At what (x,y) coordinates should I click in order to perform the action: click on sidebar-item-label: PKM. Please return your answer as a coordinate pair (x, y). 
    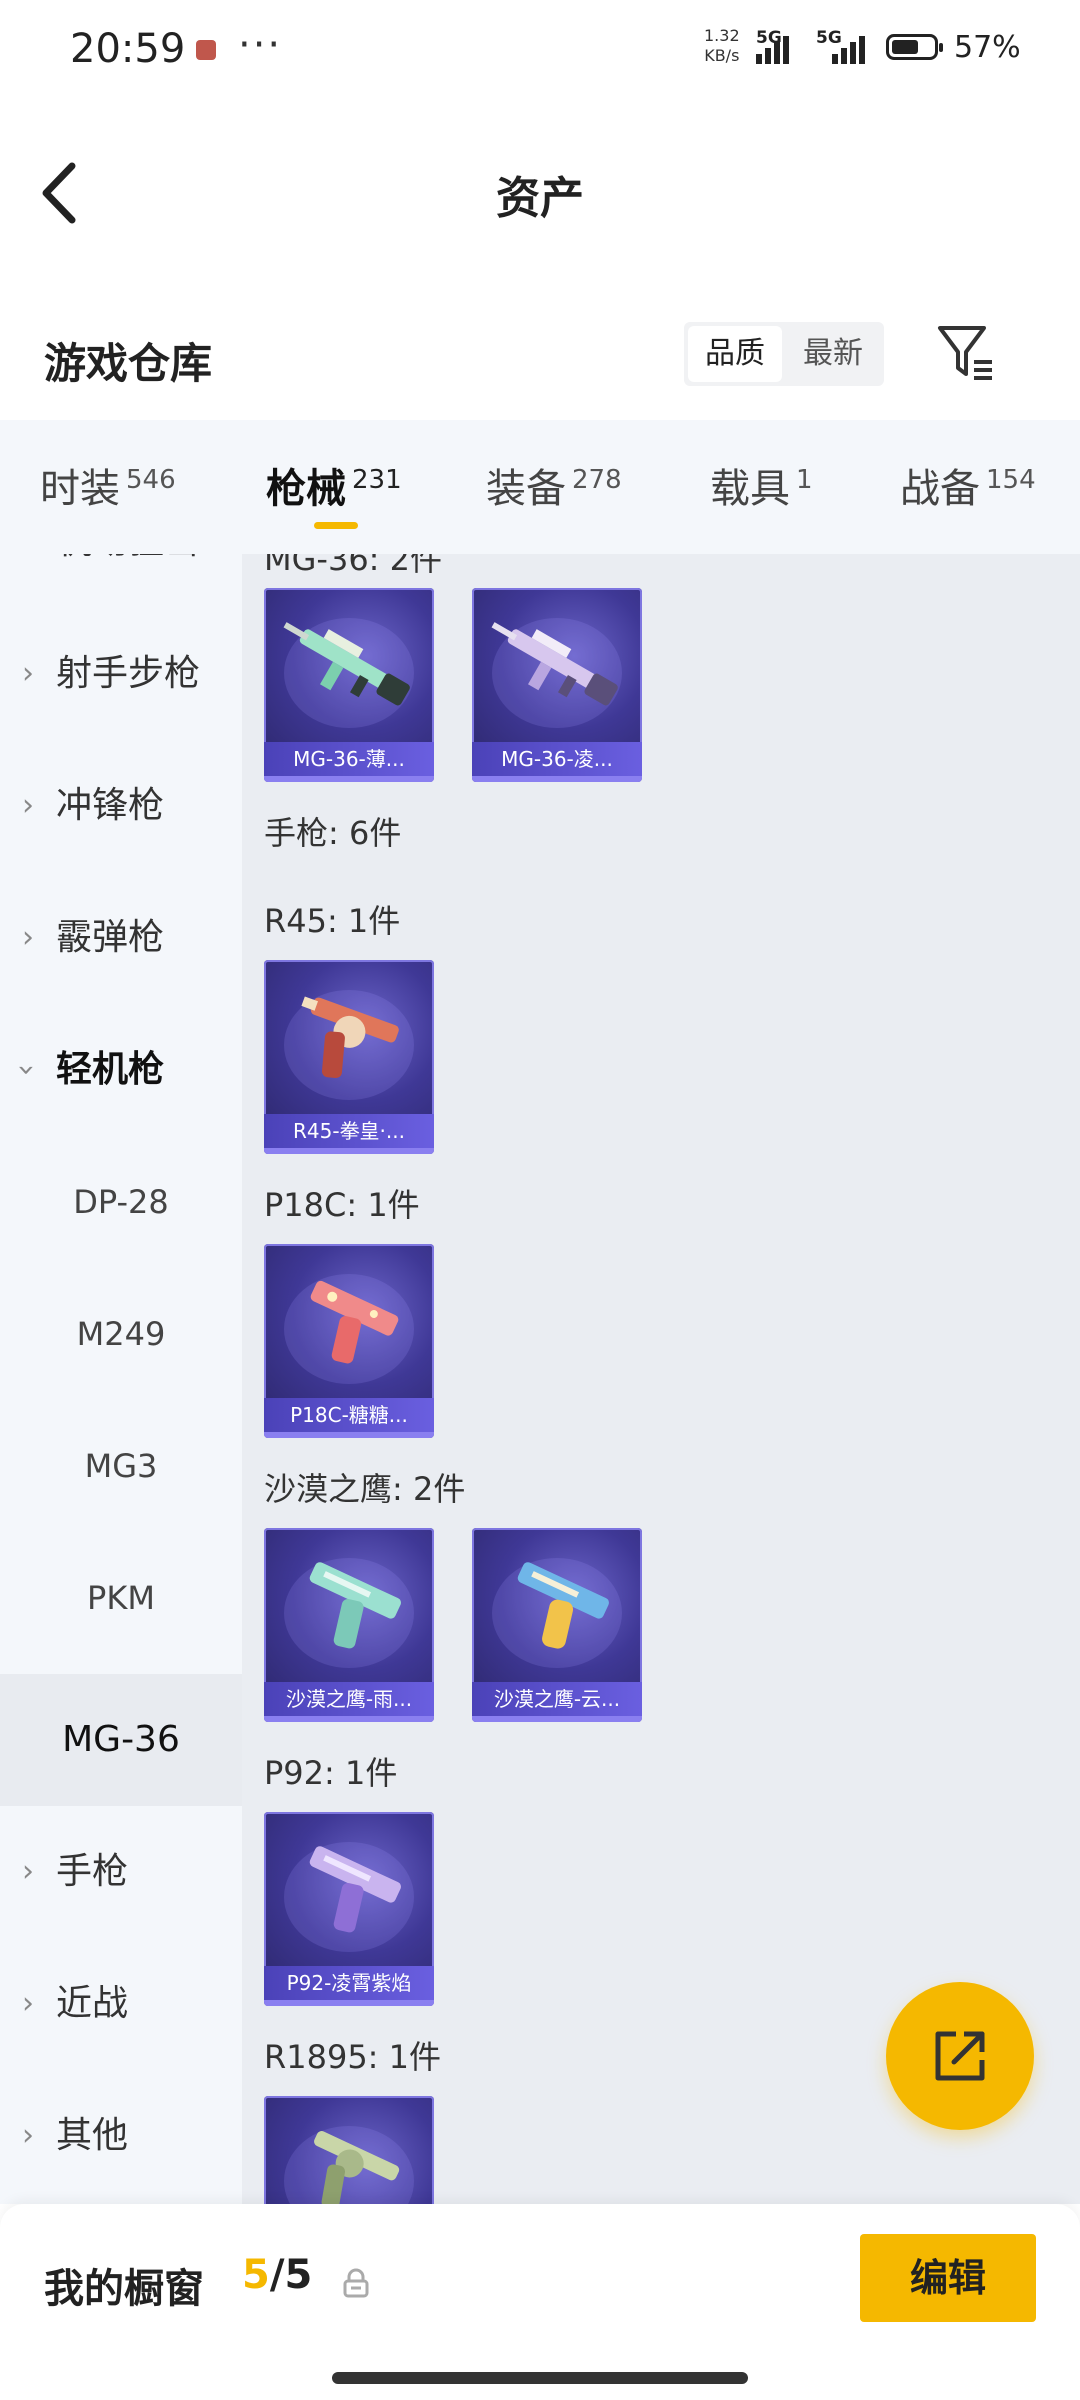
    Looking at the image, I should click on (121, 1598).